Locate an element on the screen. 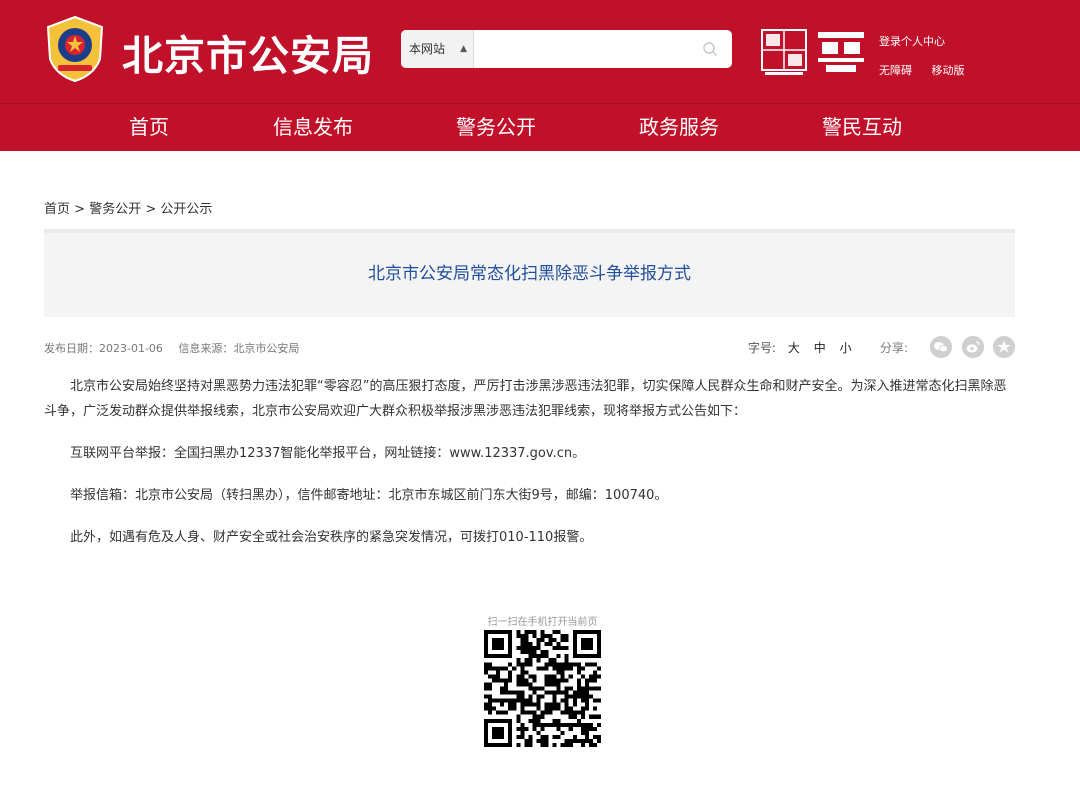 The image size is (1080, 799). publish-date: 发布日期：2023-01-06 is located at coordinates (103, 348).